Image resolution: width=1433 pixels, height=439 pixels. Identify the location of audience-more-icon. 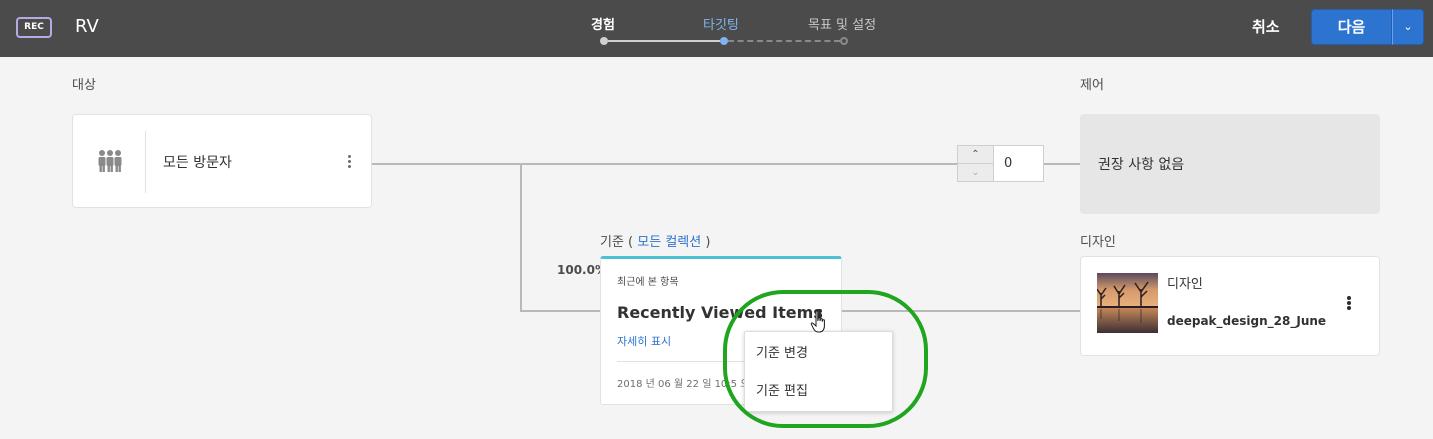
(349, 162).